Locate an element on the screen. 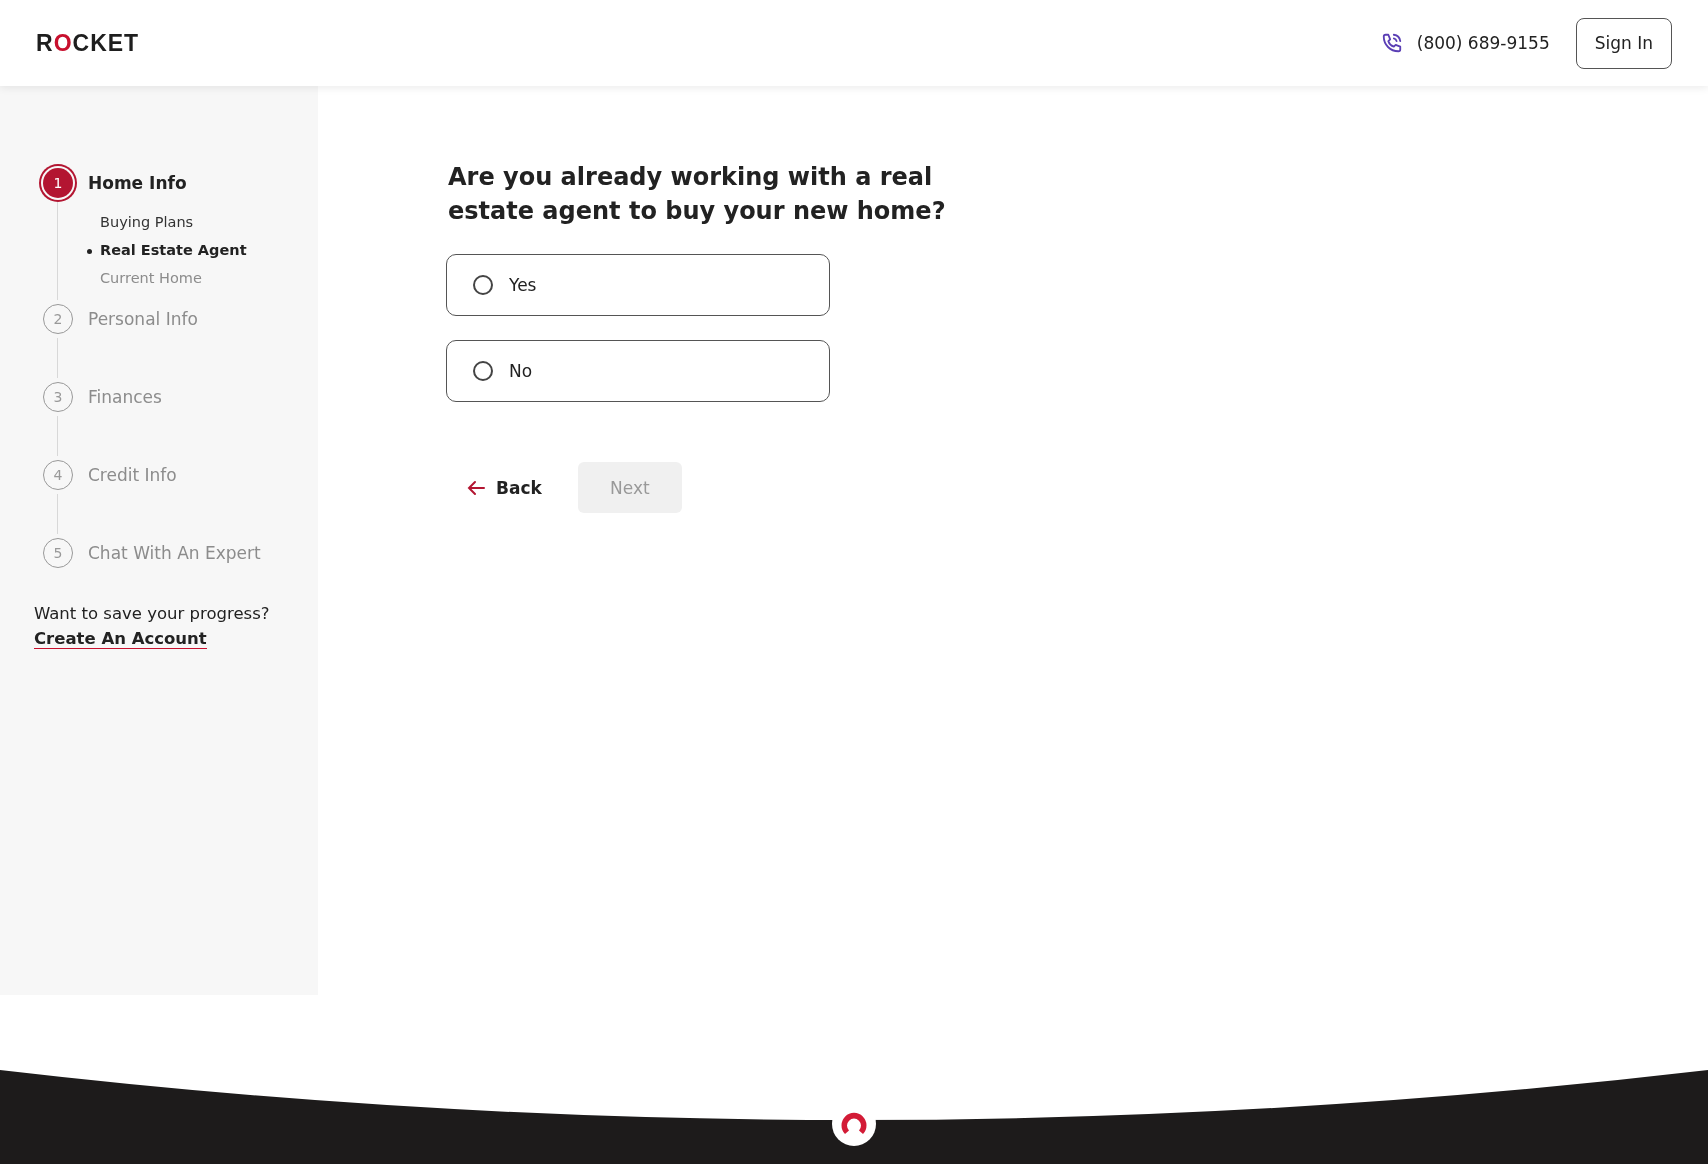  substep-label: Current Home is located at coordinates (151, 278).